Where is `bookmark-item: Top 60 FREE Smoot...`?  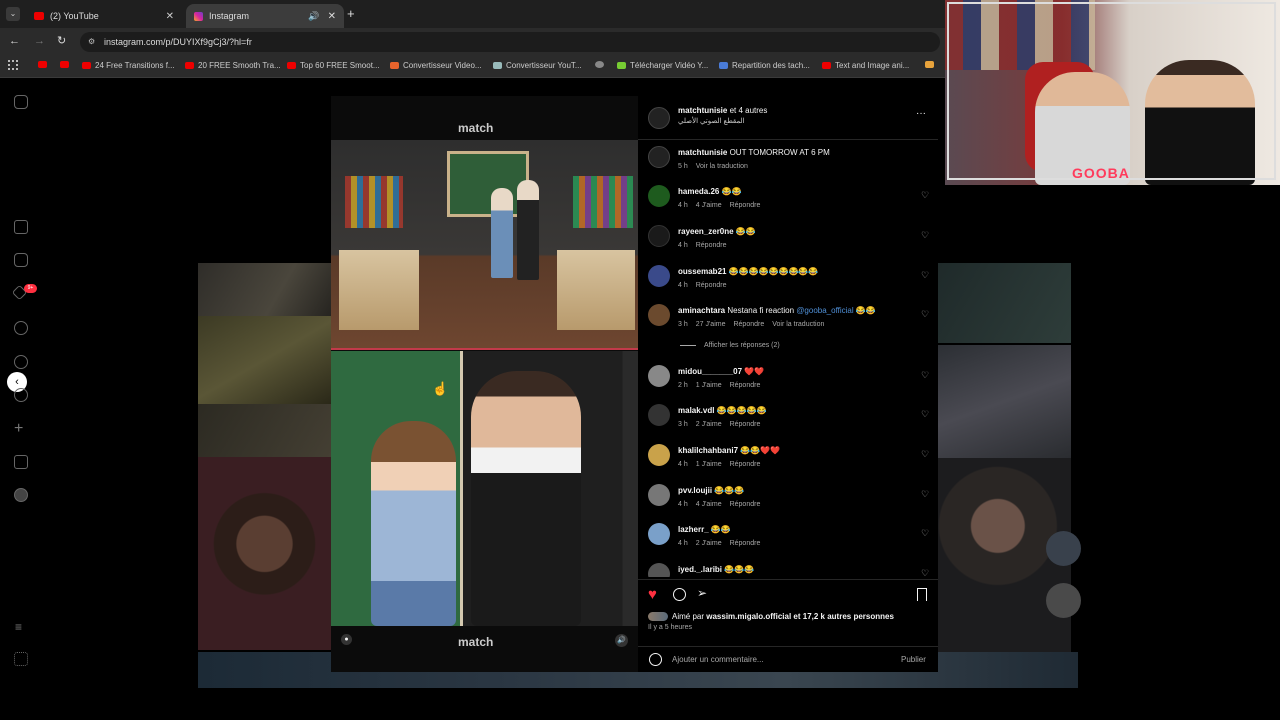
bookmark-item: Top 60 FREE Smoot... is located at coordinates (333, 65).